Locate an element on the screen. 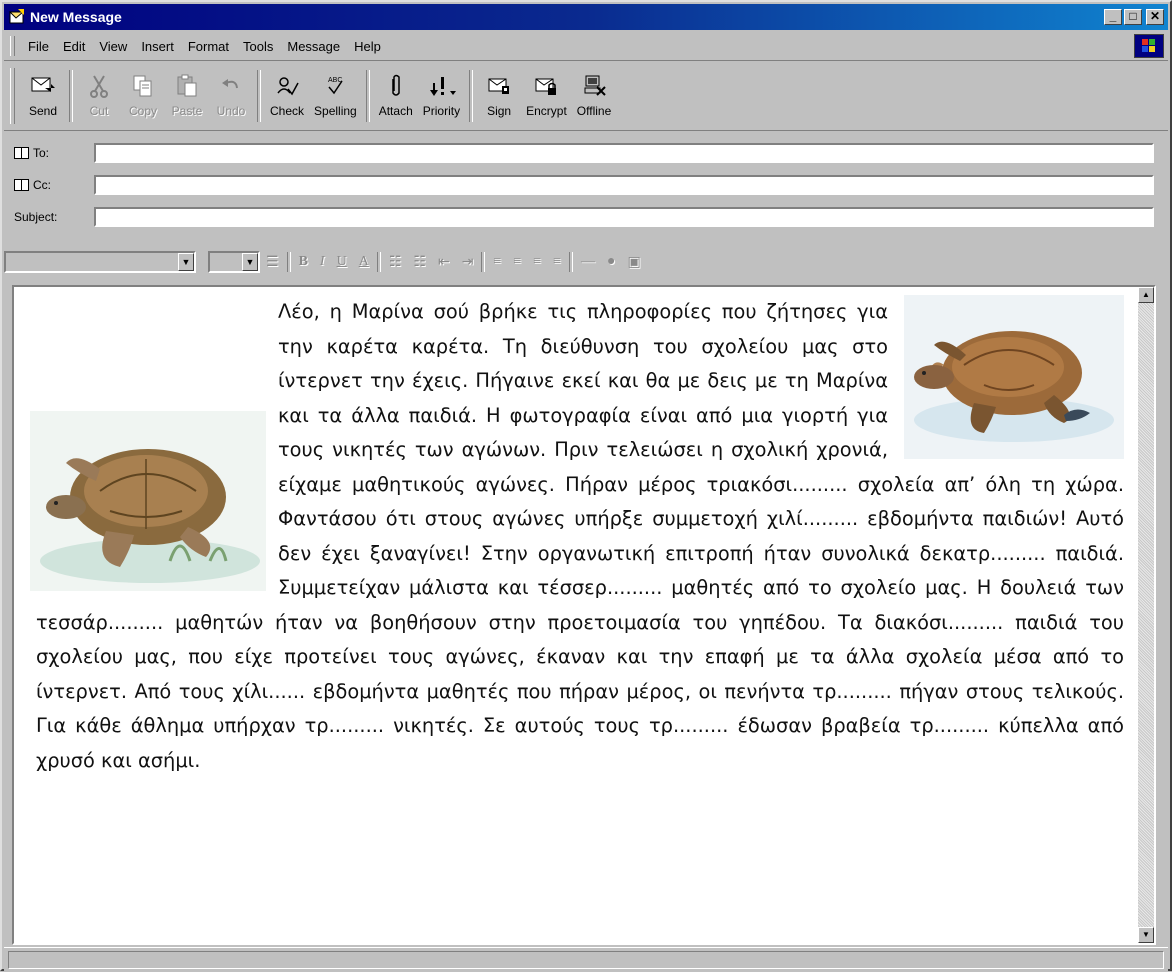  menu-view: View is located at coordinates (113, 46).